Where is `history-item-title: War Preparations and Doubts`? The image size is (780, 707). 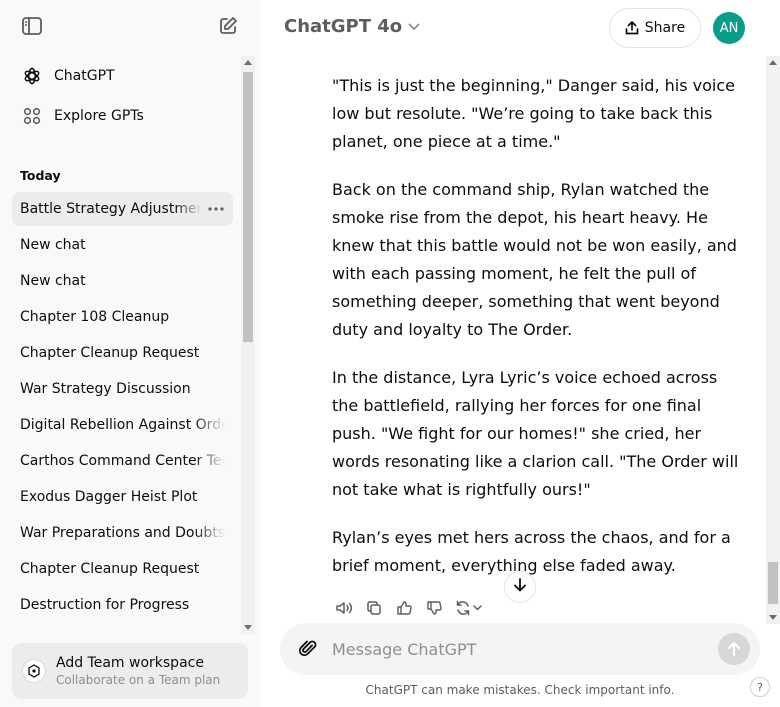
history-item-title: War Preparations and Doubts is located at coordinates (122, 533).